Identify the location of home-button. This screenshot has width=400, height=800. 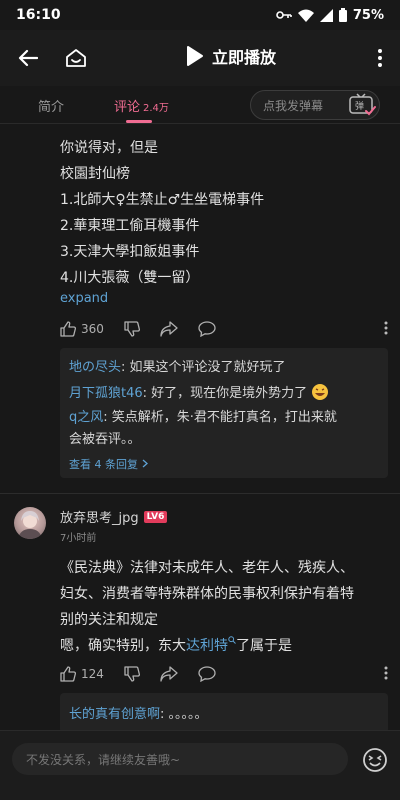
(76, 58).